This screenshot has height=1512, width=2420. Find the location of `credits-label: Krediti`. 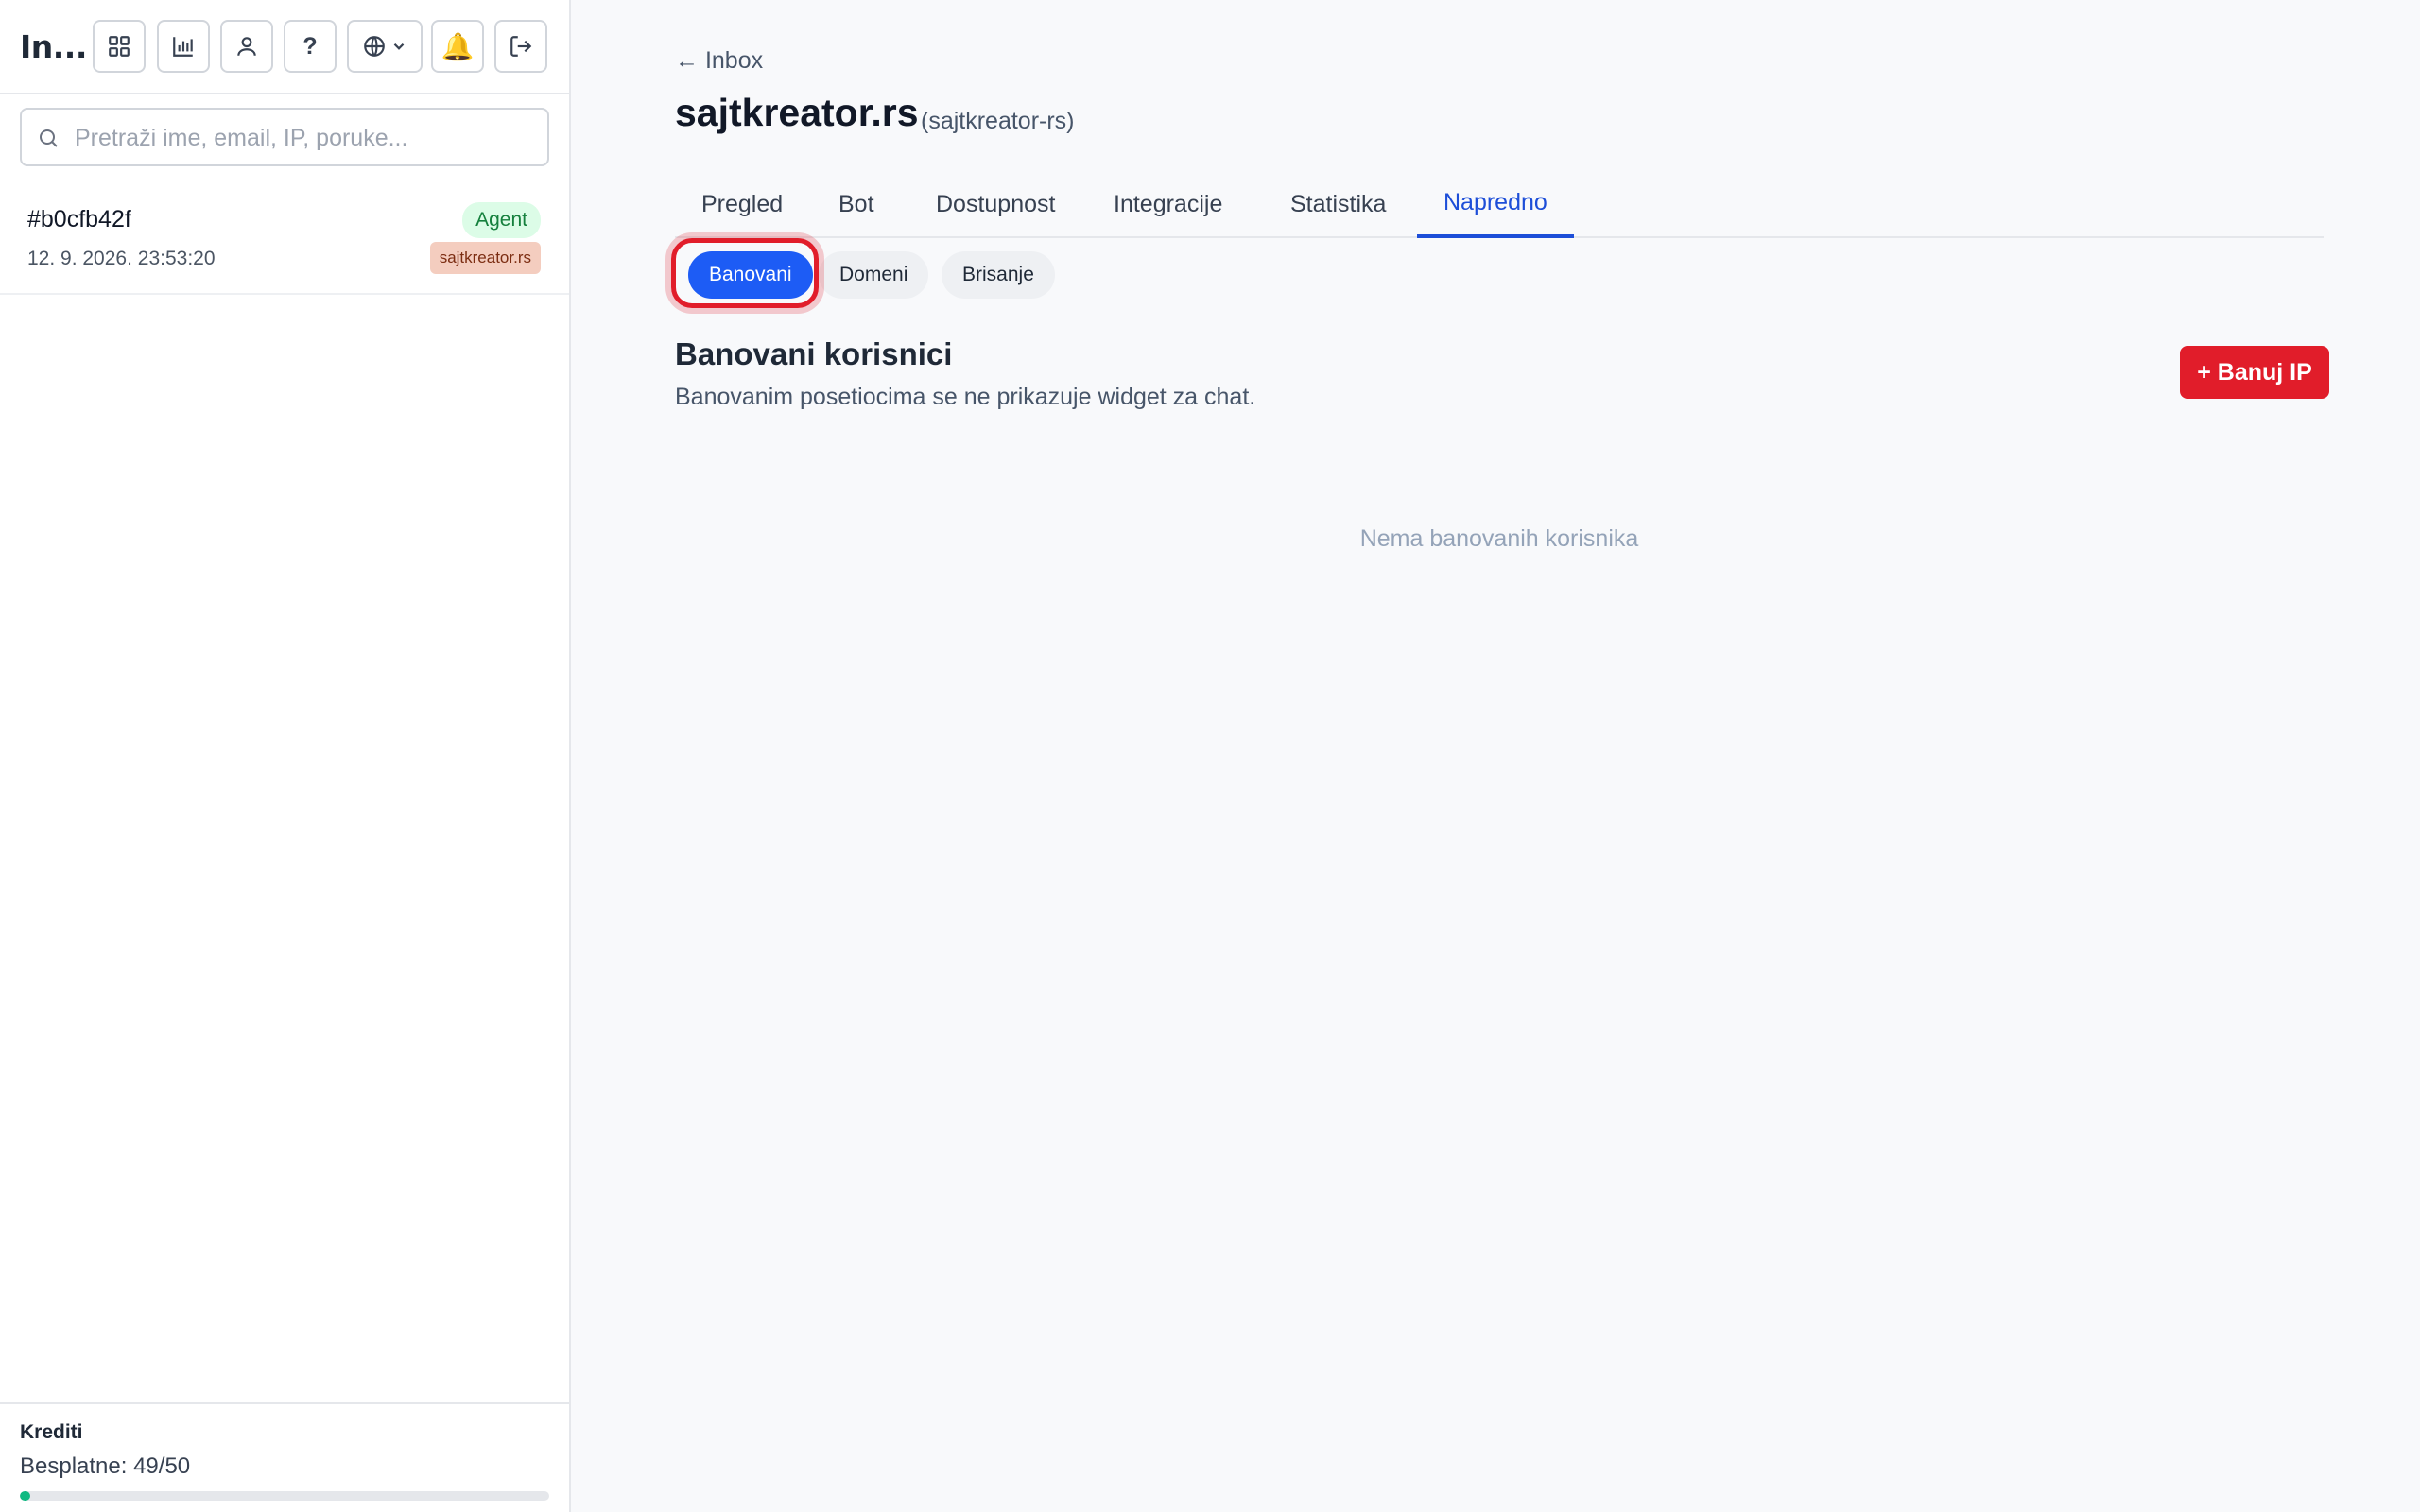

credits-label: Krediti is located at coordinates (51, 1432).